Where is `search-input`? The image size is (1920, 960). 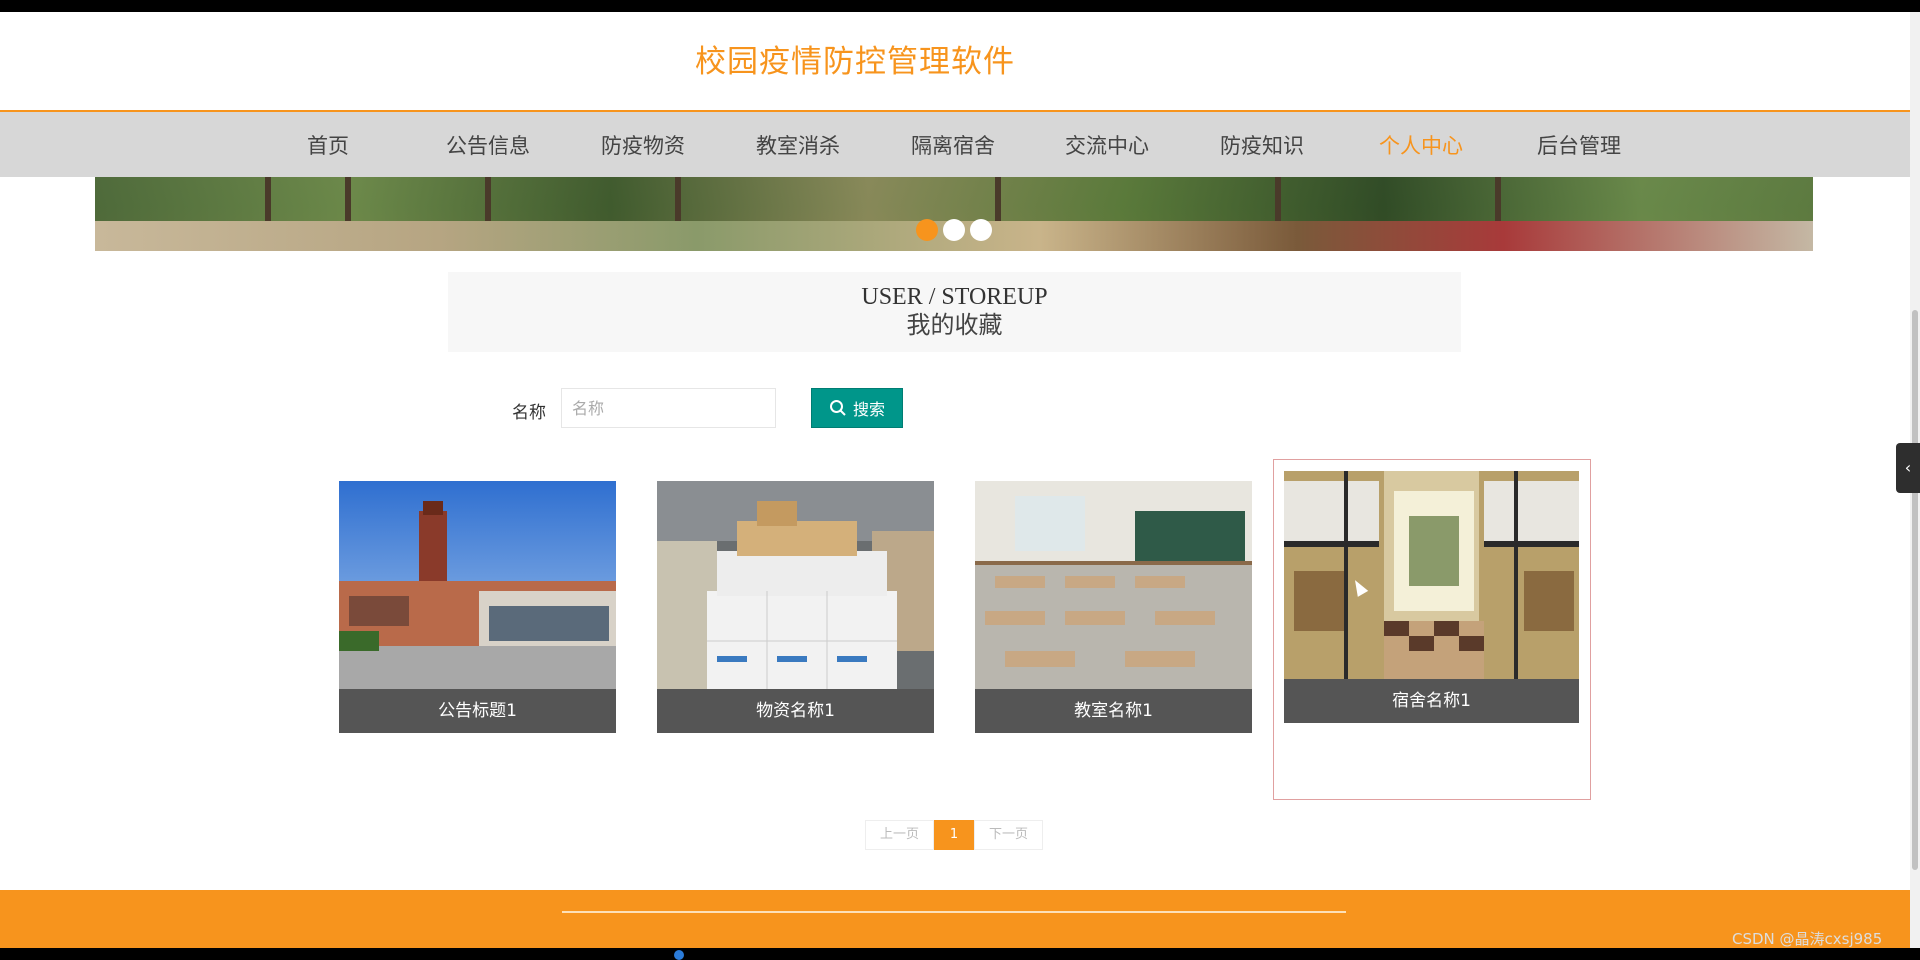
search-input is located at coordinates (668, 408).